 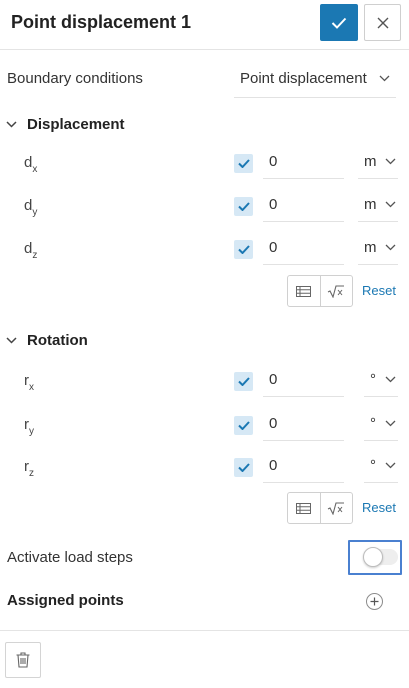 I want to click on dx-checkbox, so click(x=243, y=163).